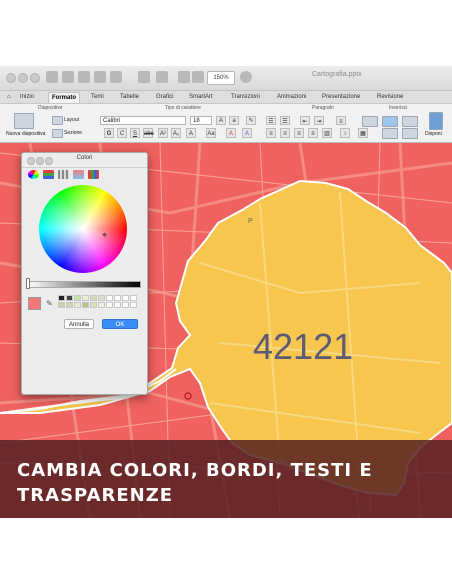  Describe the element at coordinates (23, 78) in the screenshot. I see `minimize-window-button` at that location.